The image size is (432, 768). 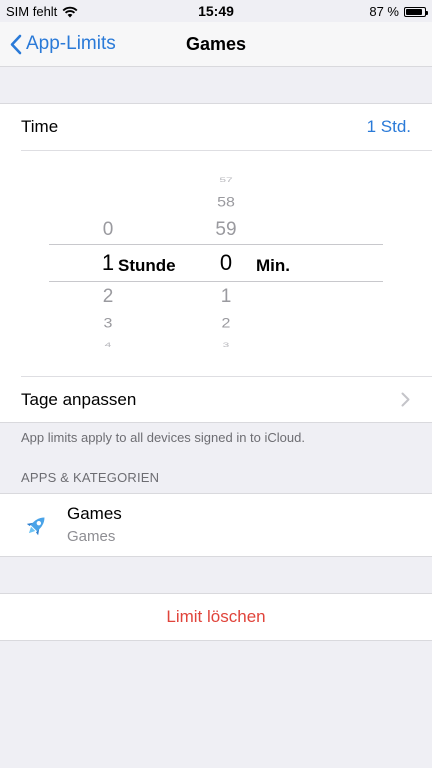 What do you see at coordinates (226, 323) in the screenshot?
I see `picker-minute-below-2: 2` at bounding box center [226, 323].